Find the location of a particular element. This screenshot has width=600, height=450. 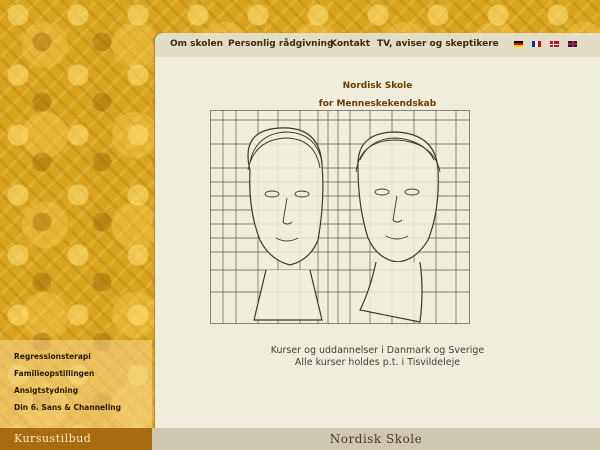

footer-left-label: Kursustilbud is located at coordinates (76, 439).